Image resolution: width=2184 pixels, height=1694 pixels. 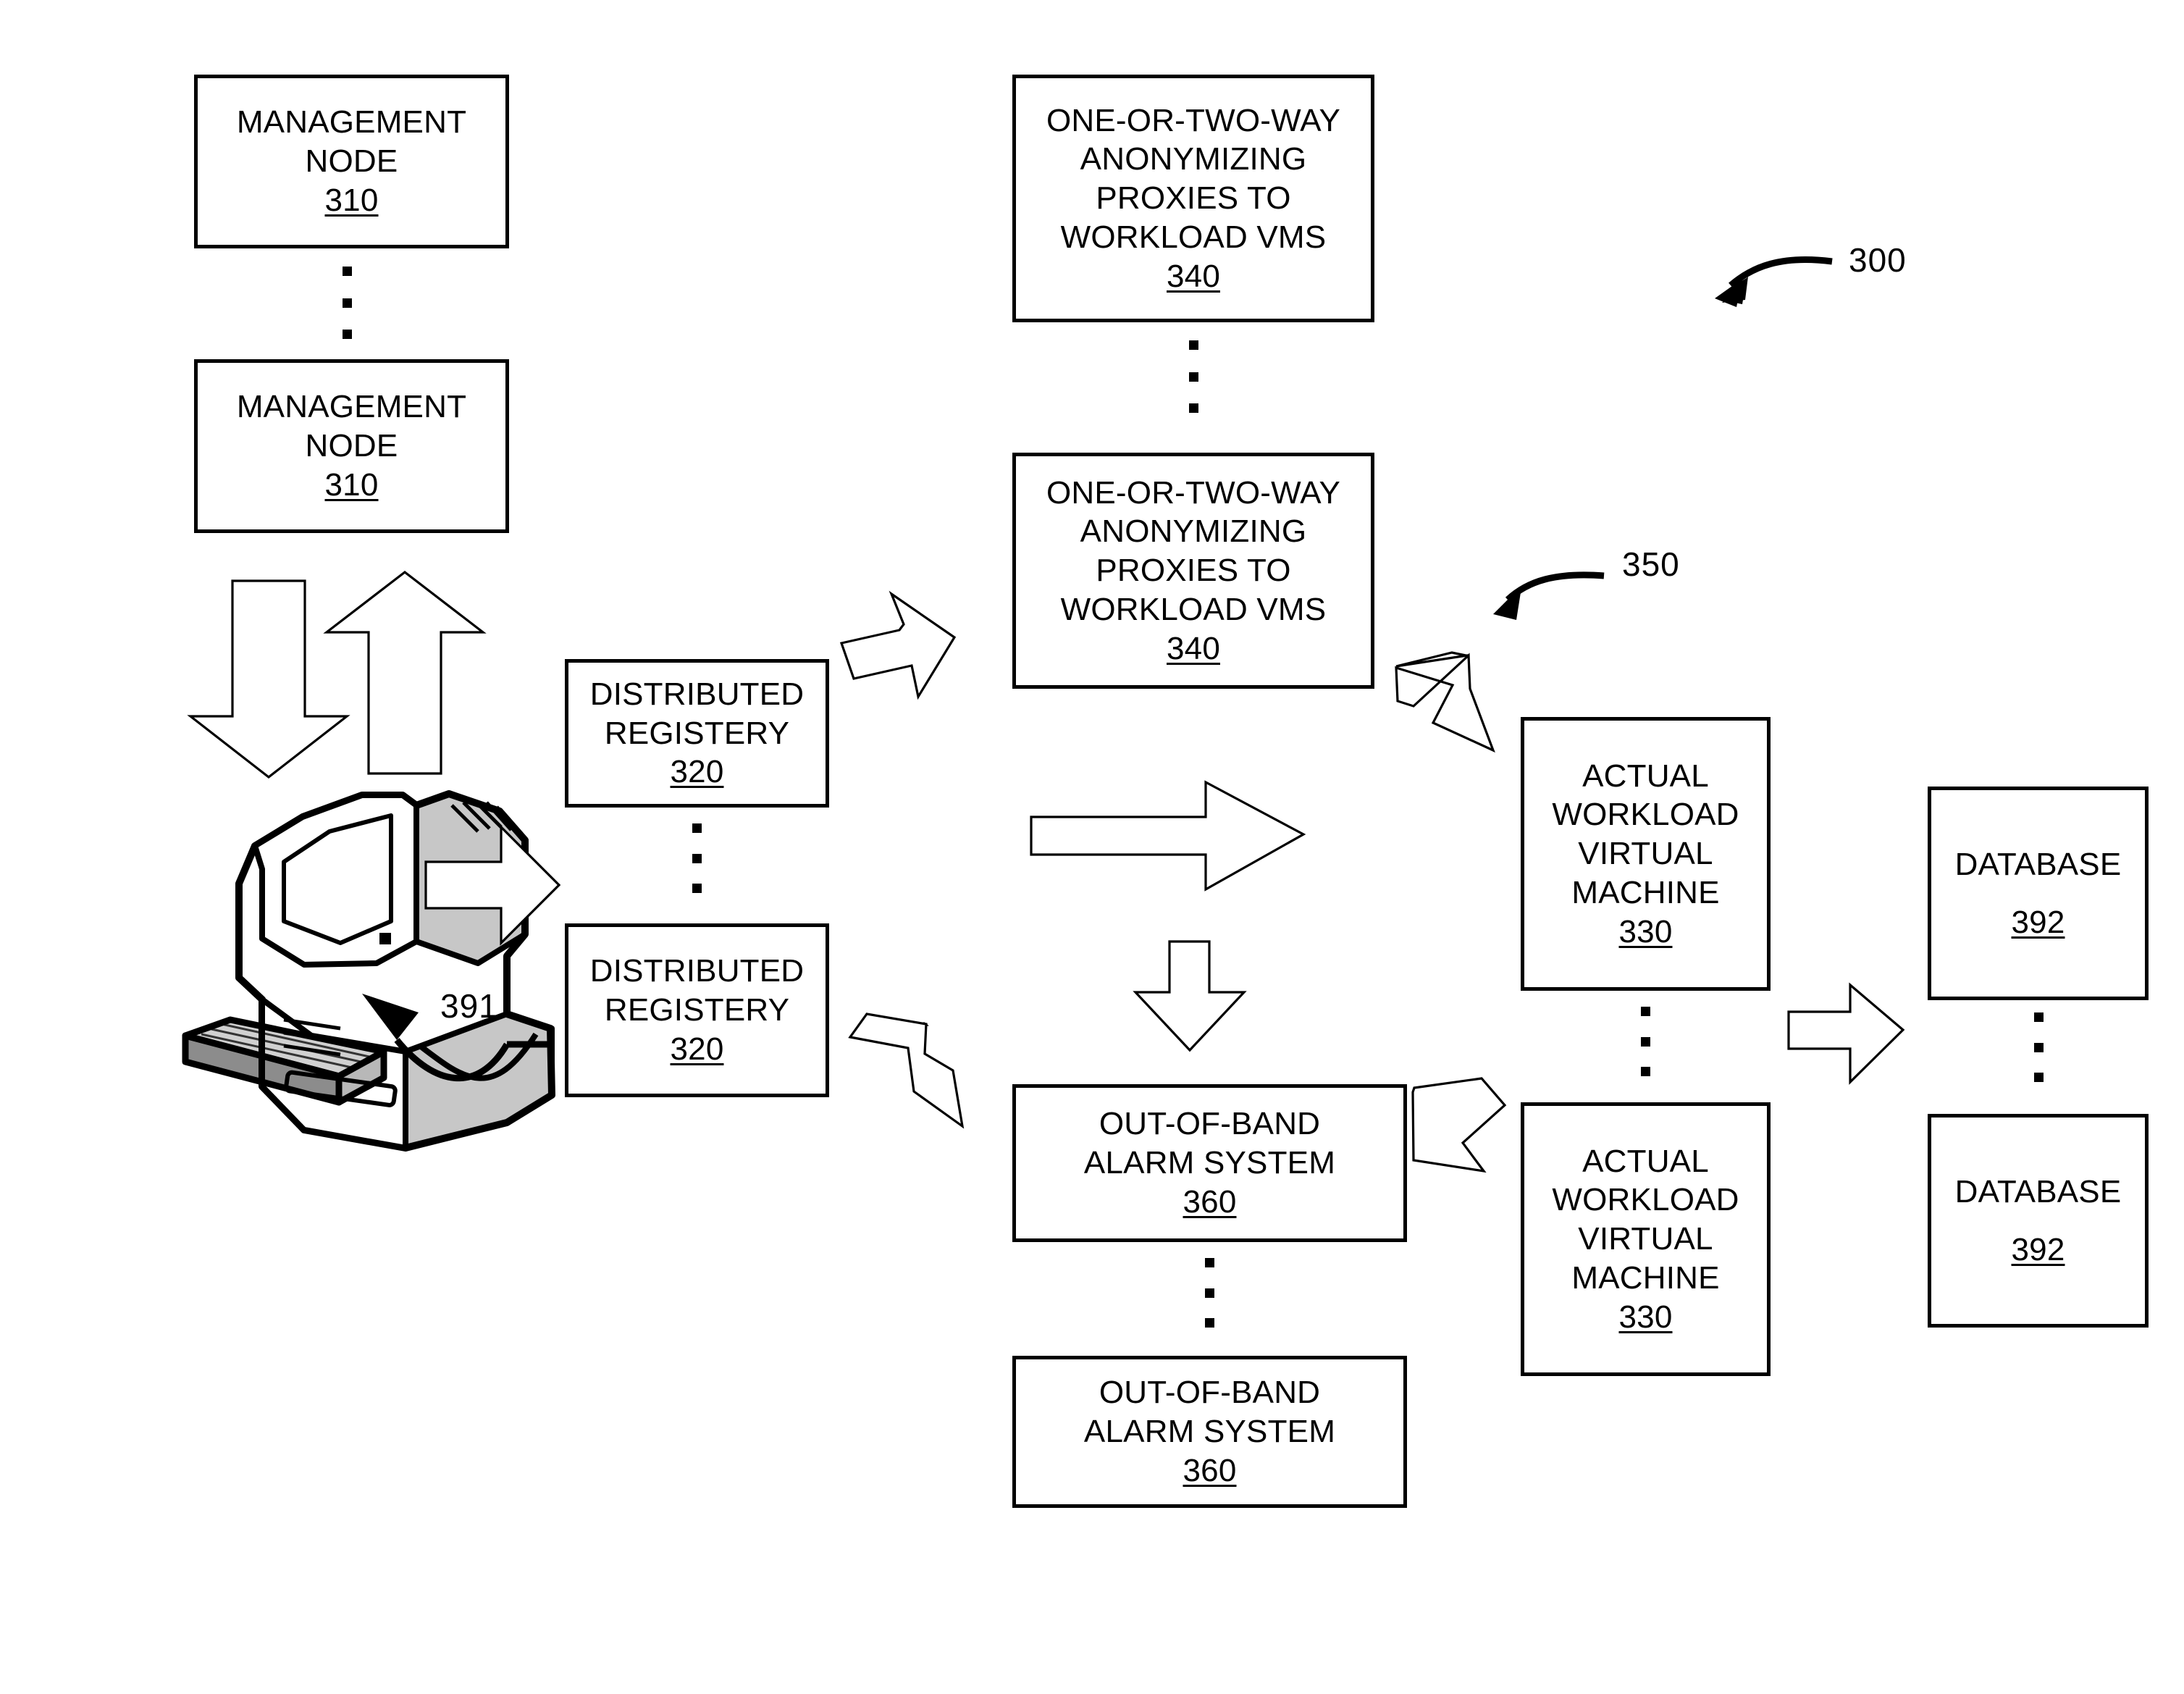 I want to click on workload-vm-top: ACTUAL WORKLOAD VIRTUAL MACHINE 330, so click(x=1646, y=854).